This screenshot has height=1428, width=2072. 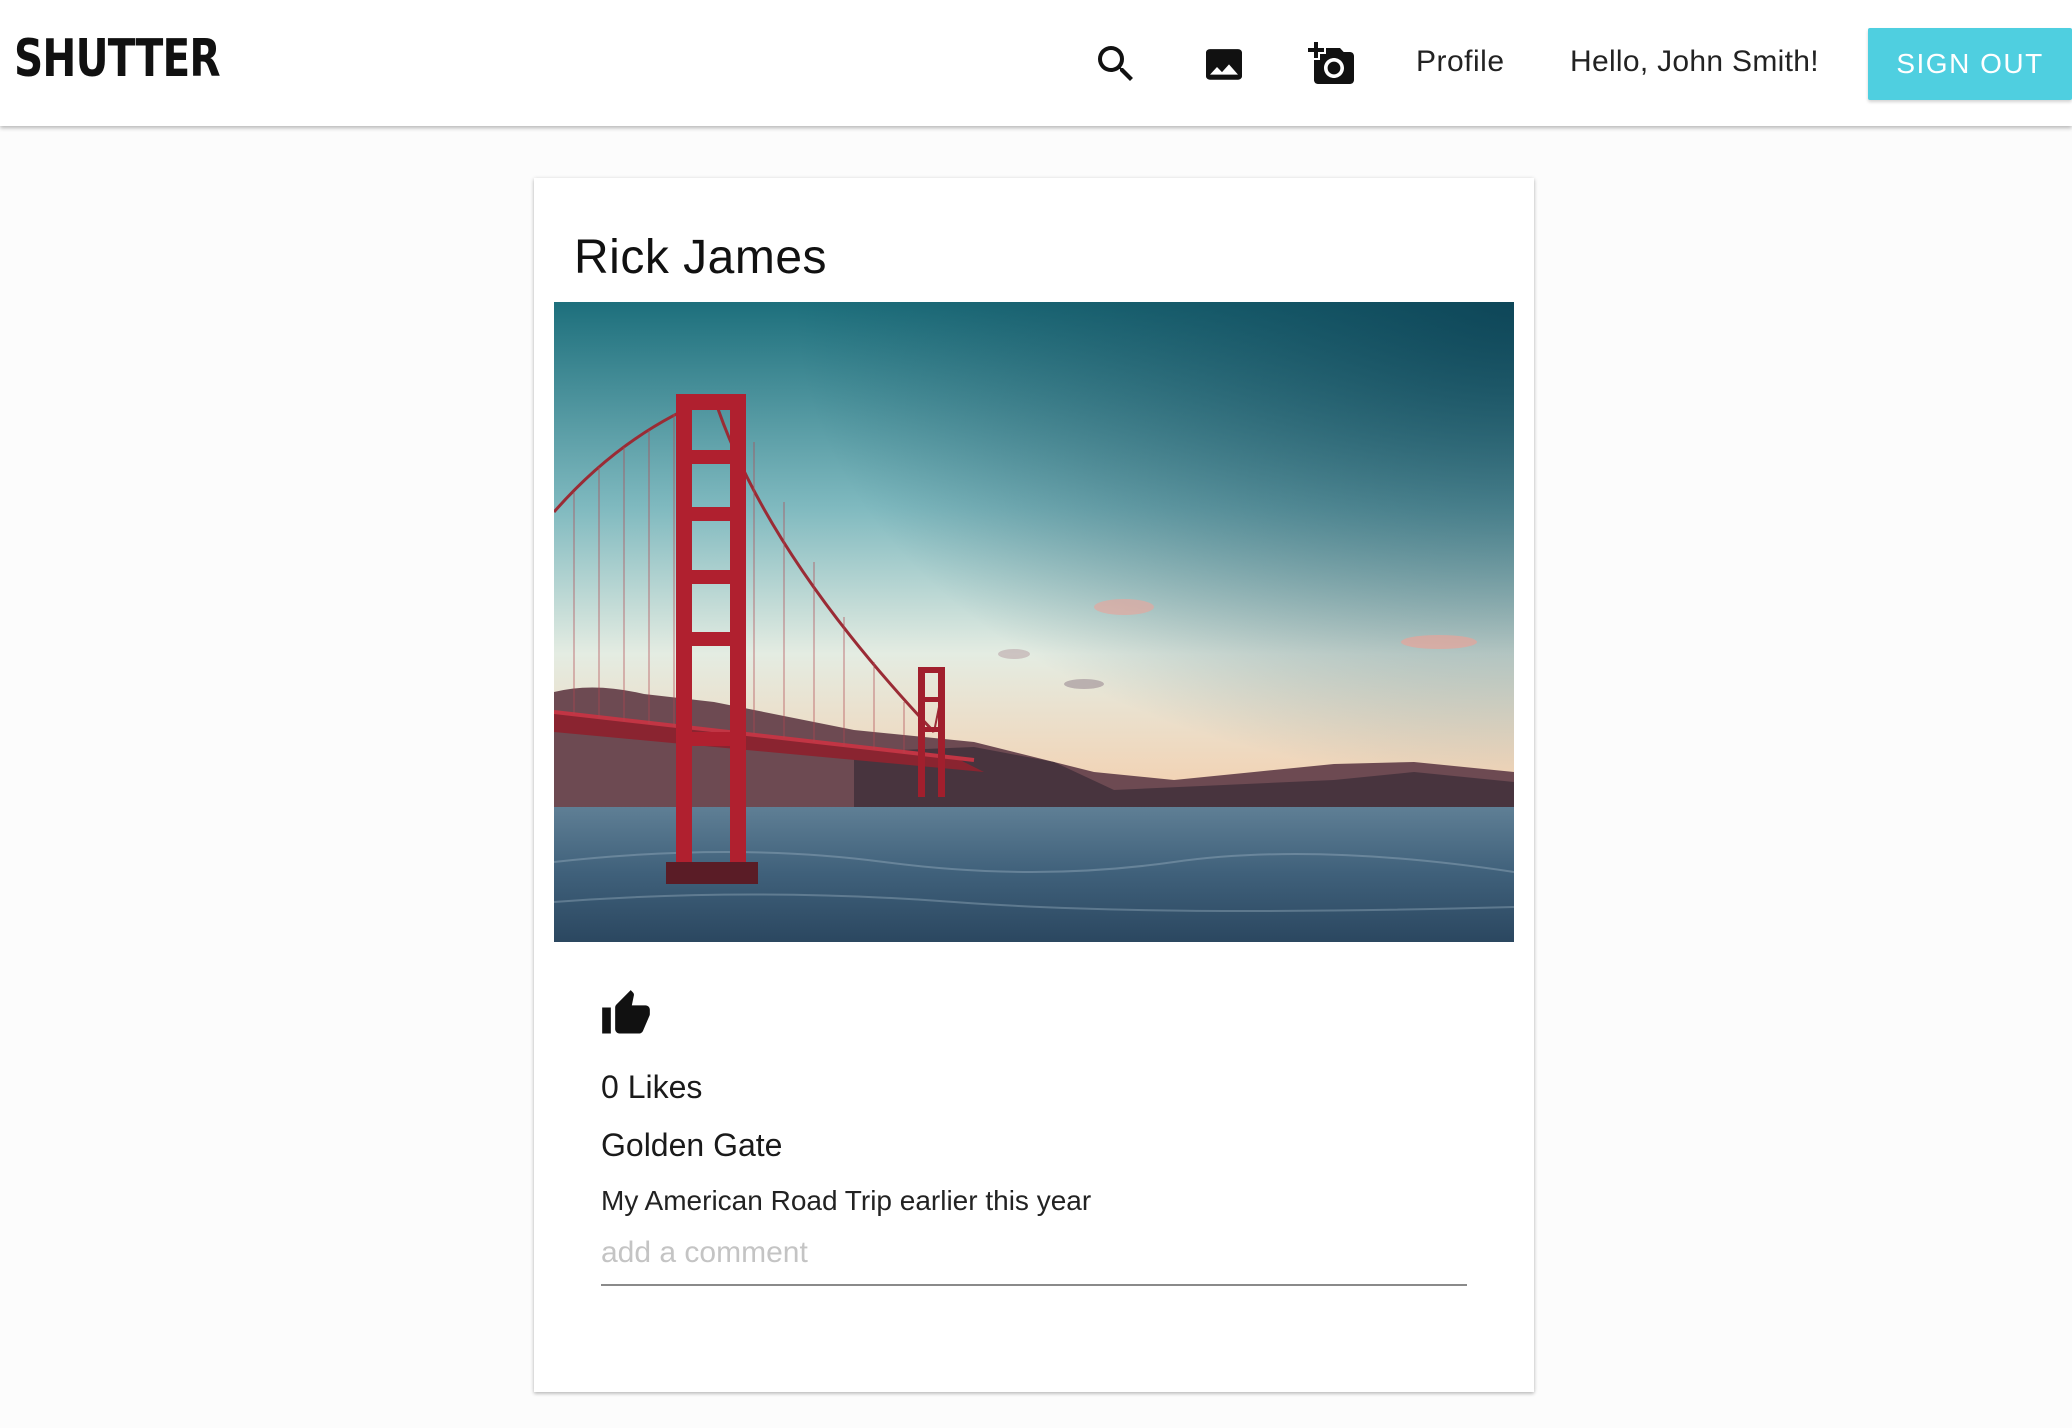 What do you see at coordinates (117, 59) in the screenshot?
I see `brand-logo: SHUTTER` at bounding box center [117, 59].